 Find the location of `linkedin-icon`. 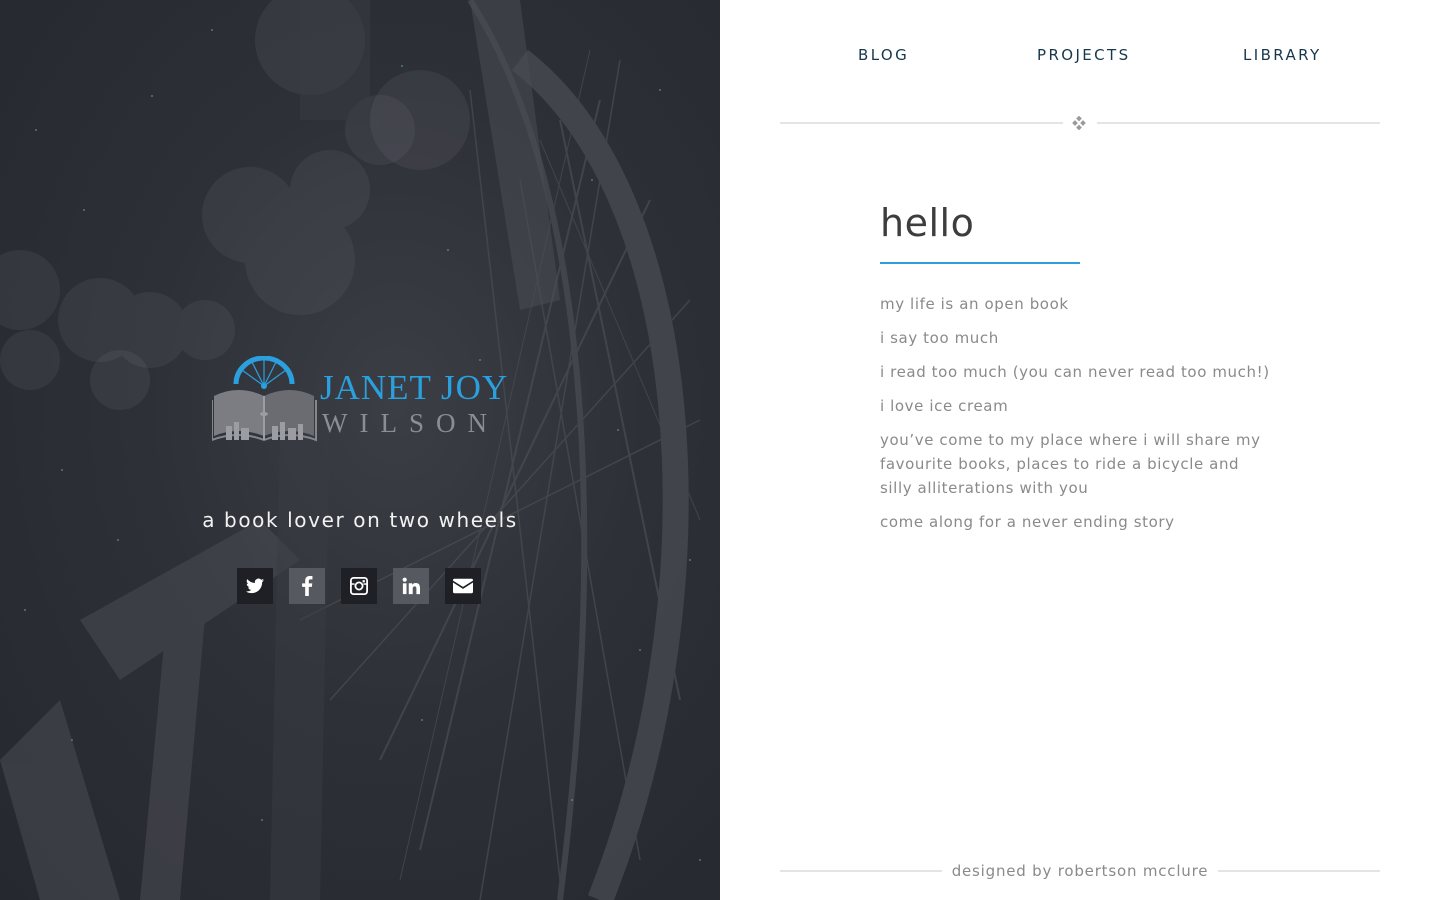

linkedin-icon is located at coordinates (411, 586).